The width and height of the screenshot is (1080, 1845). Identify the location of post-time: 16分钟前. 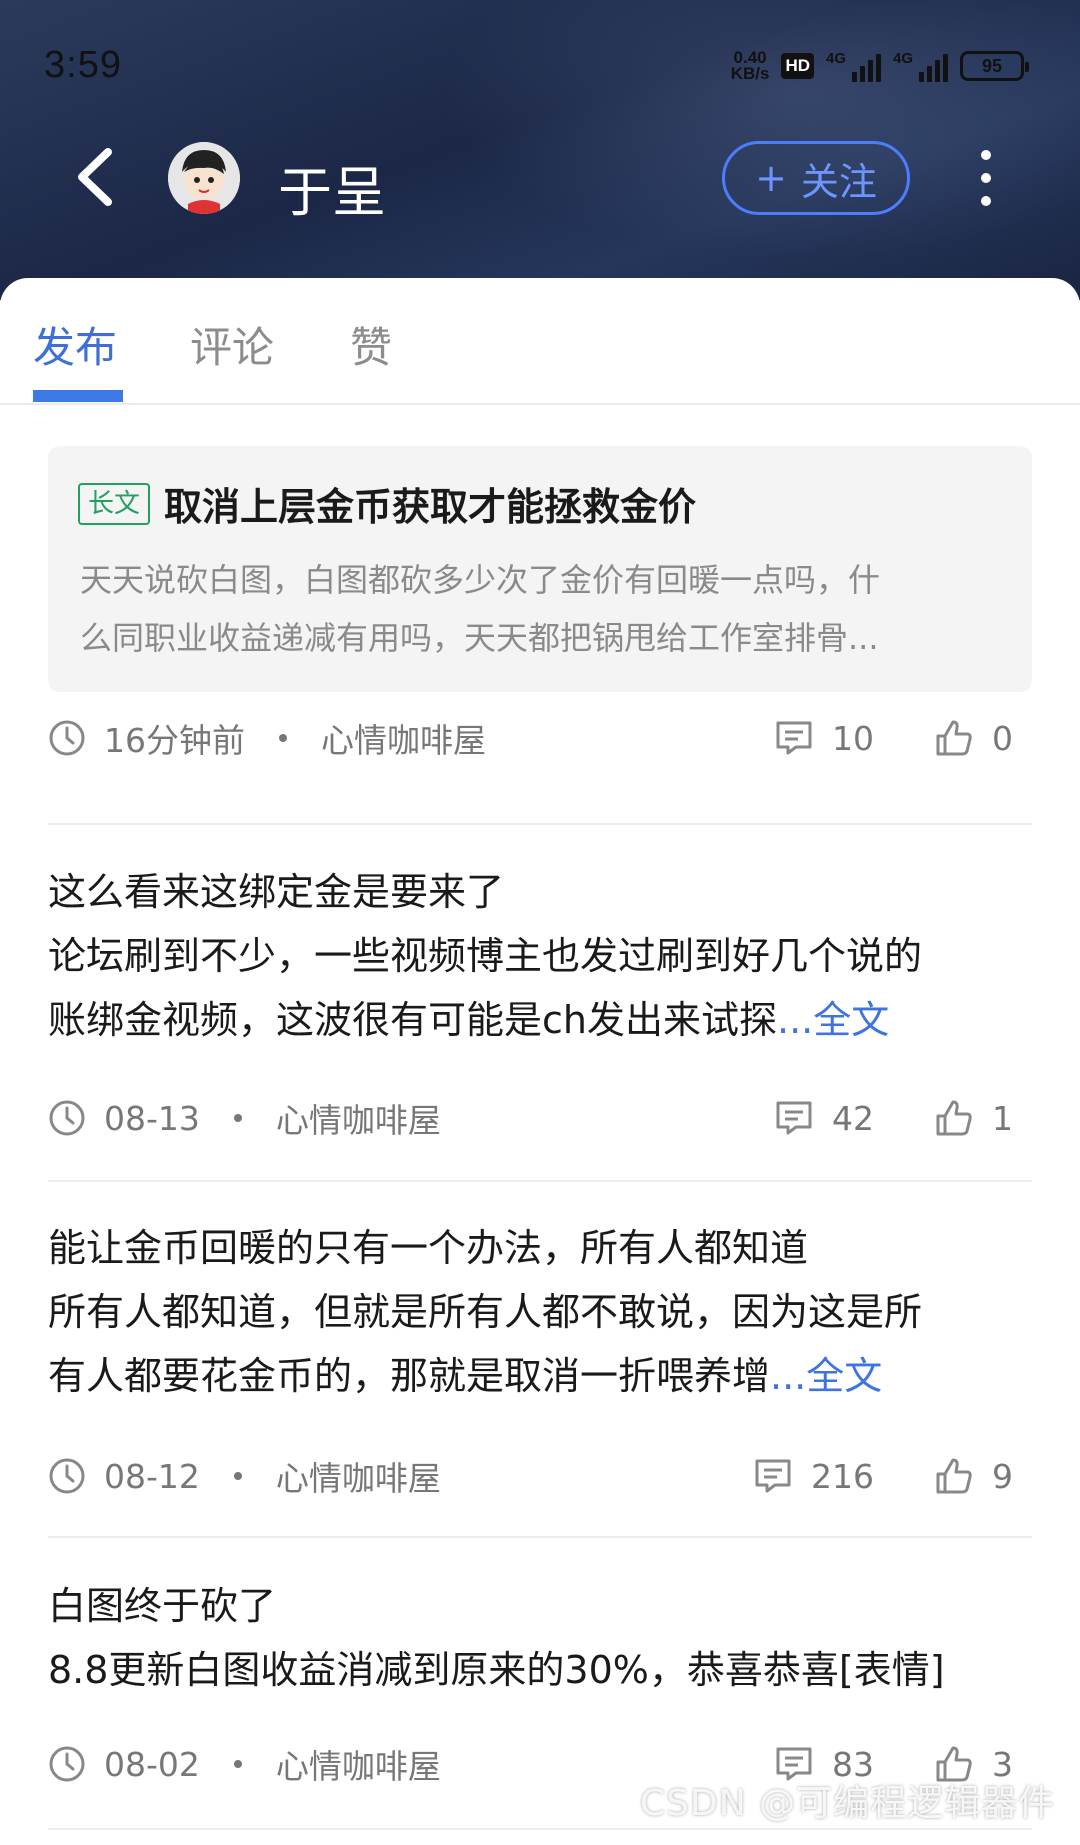
(174, 740).